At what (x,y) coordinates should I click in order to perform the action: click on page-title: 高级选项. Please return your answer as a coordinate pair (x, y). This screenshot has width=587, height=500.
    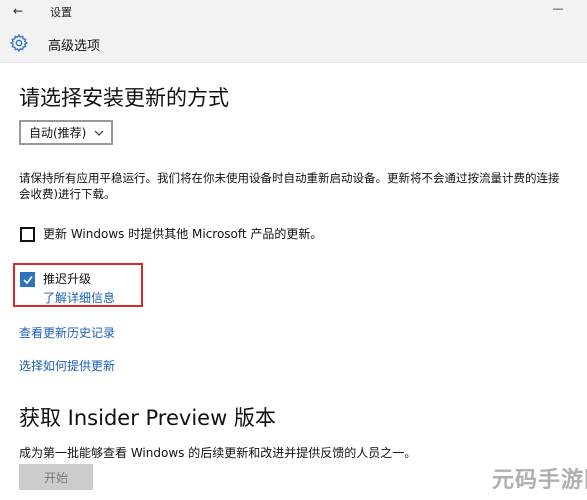
    Looking at the image, I should click on (74, 46).